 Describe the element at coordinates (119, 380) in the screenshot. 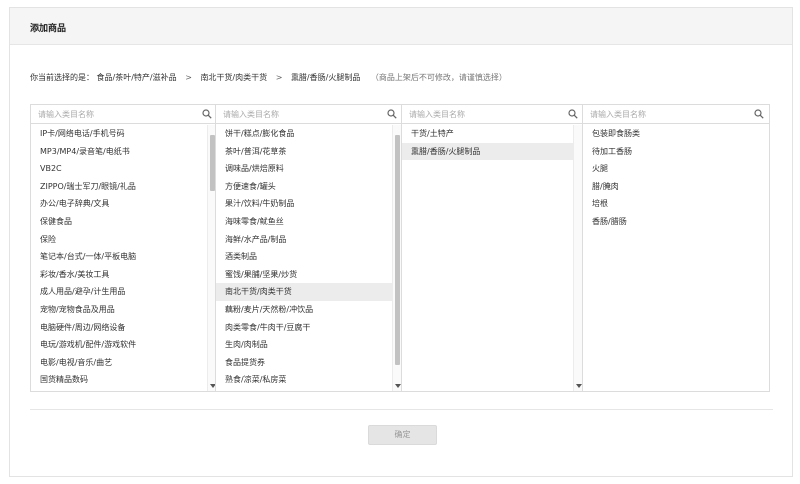

I see `category-item: 国货精品数码` at that location.